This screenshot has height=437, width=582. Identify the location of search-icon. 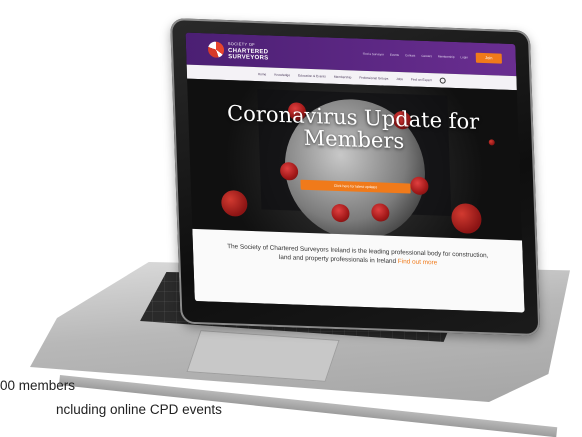
(442, 80).